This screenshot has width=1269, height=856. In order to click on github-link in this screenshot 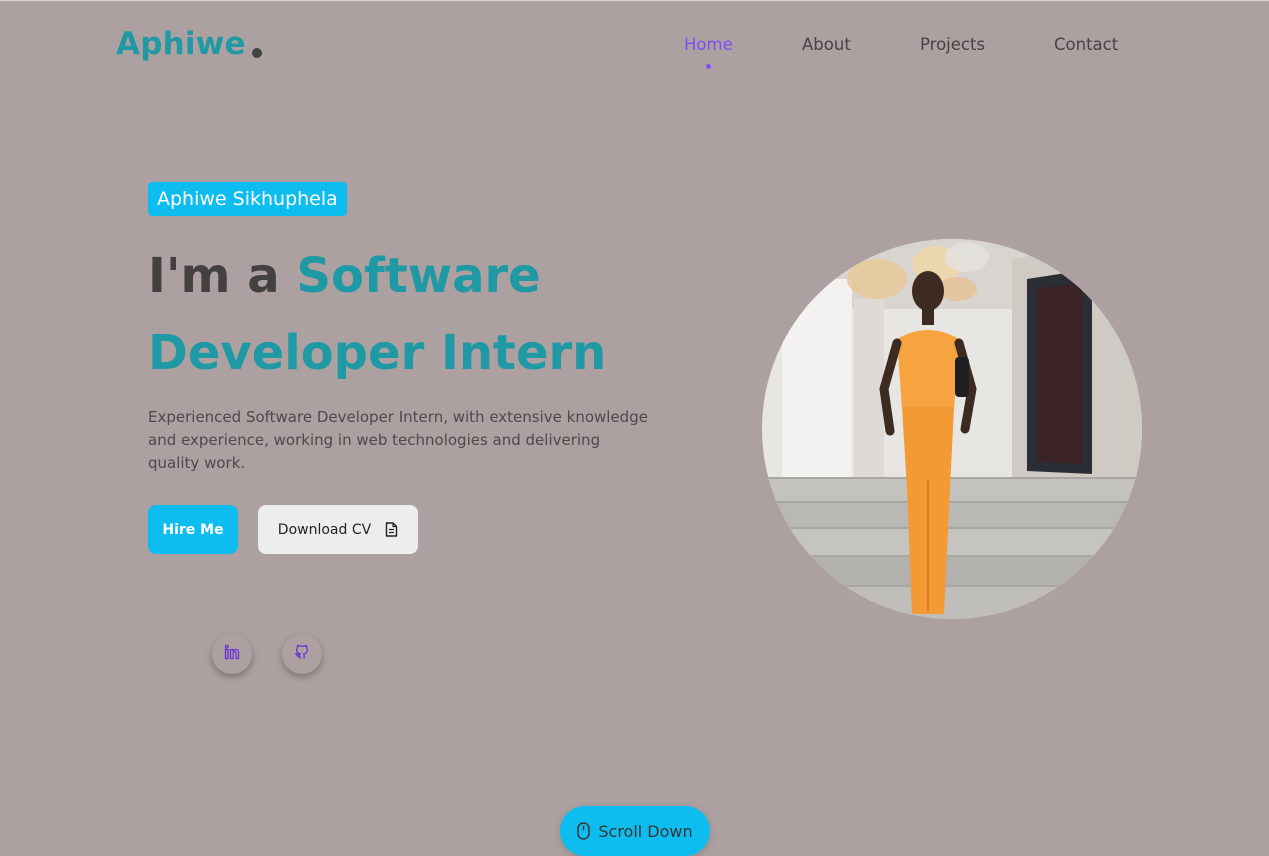, I will do `click(302, 654)`.